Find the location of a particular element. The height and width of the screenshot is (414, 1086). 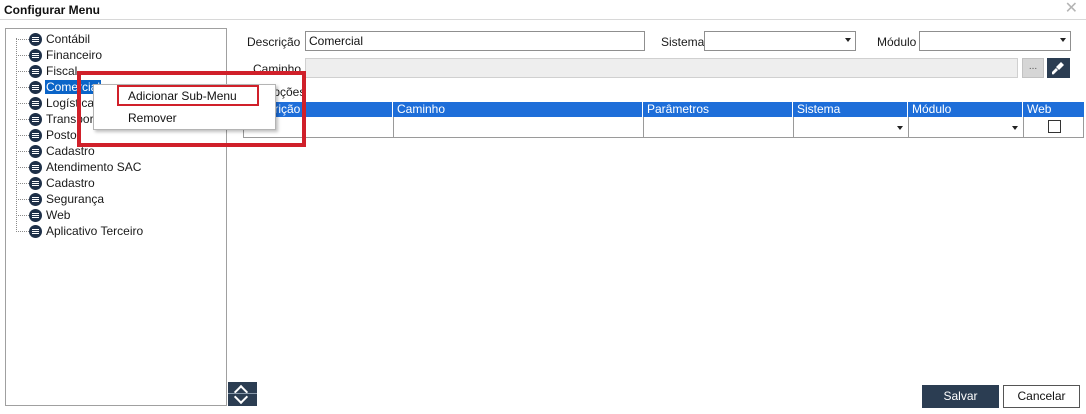

tree-item-contabil: Contábil is located at coordinates (53, 39).